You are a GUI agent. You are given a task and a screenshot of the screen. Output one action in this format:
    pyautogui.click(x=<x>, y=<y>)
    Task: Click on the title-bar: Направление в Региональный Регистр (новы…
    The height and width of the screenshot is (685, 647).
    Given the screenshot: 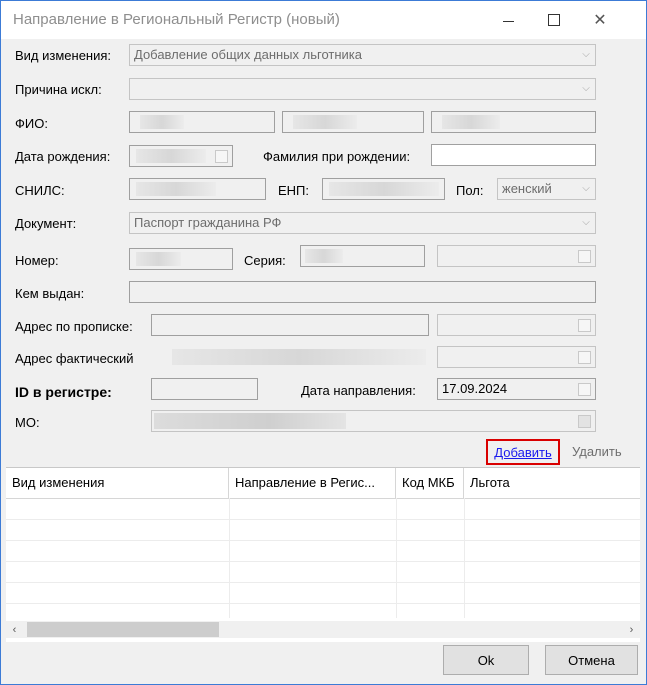 What is the action you would take?
    pyautogui.click(x=323, y=20)
    